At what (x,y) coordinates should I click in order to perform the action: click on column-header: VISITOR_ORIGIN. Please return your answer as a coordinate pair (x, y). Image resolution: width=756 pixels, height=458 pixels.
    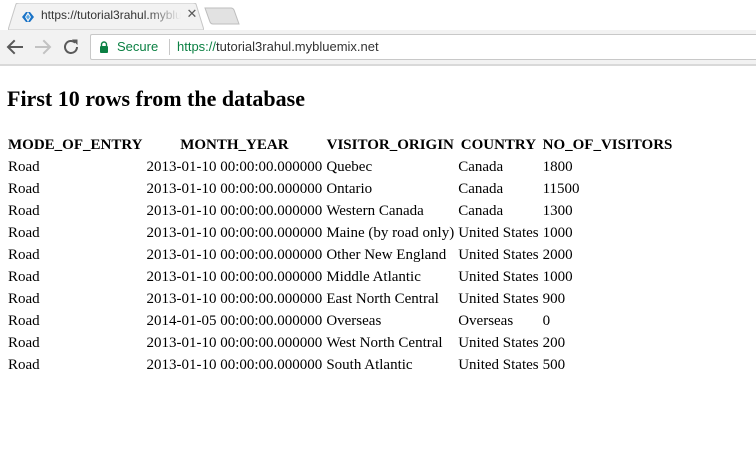
    Looking at the image, I should click on (390, 145).